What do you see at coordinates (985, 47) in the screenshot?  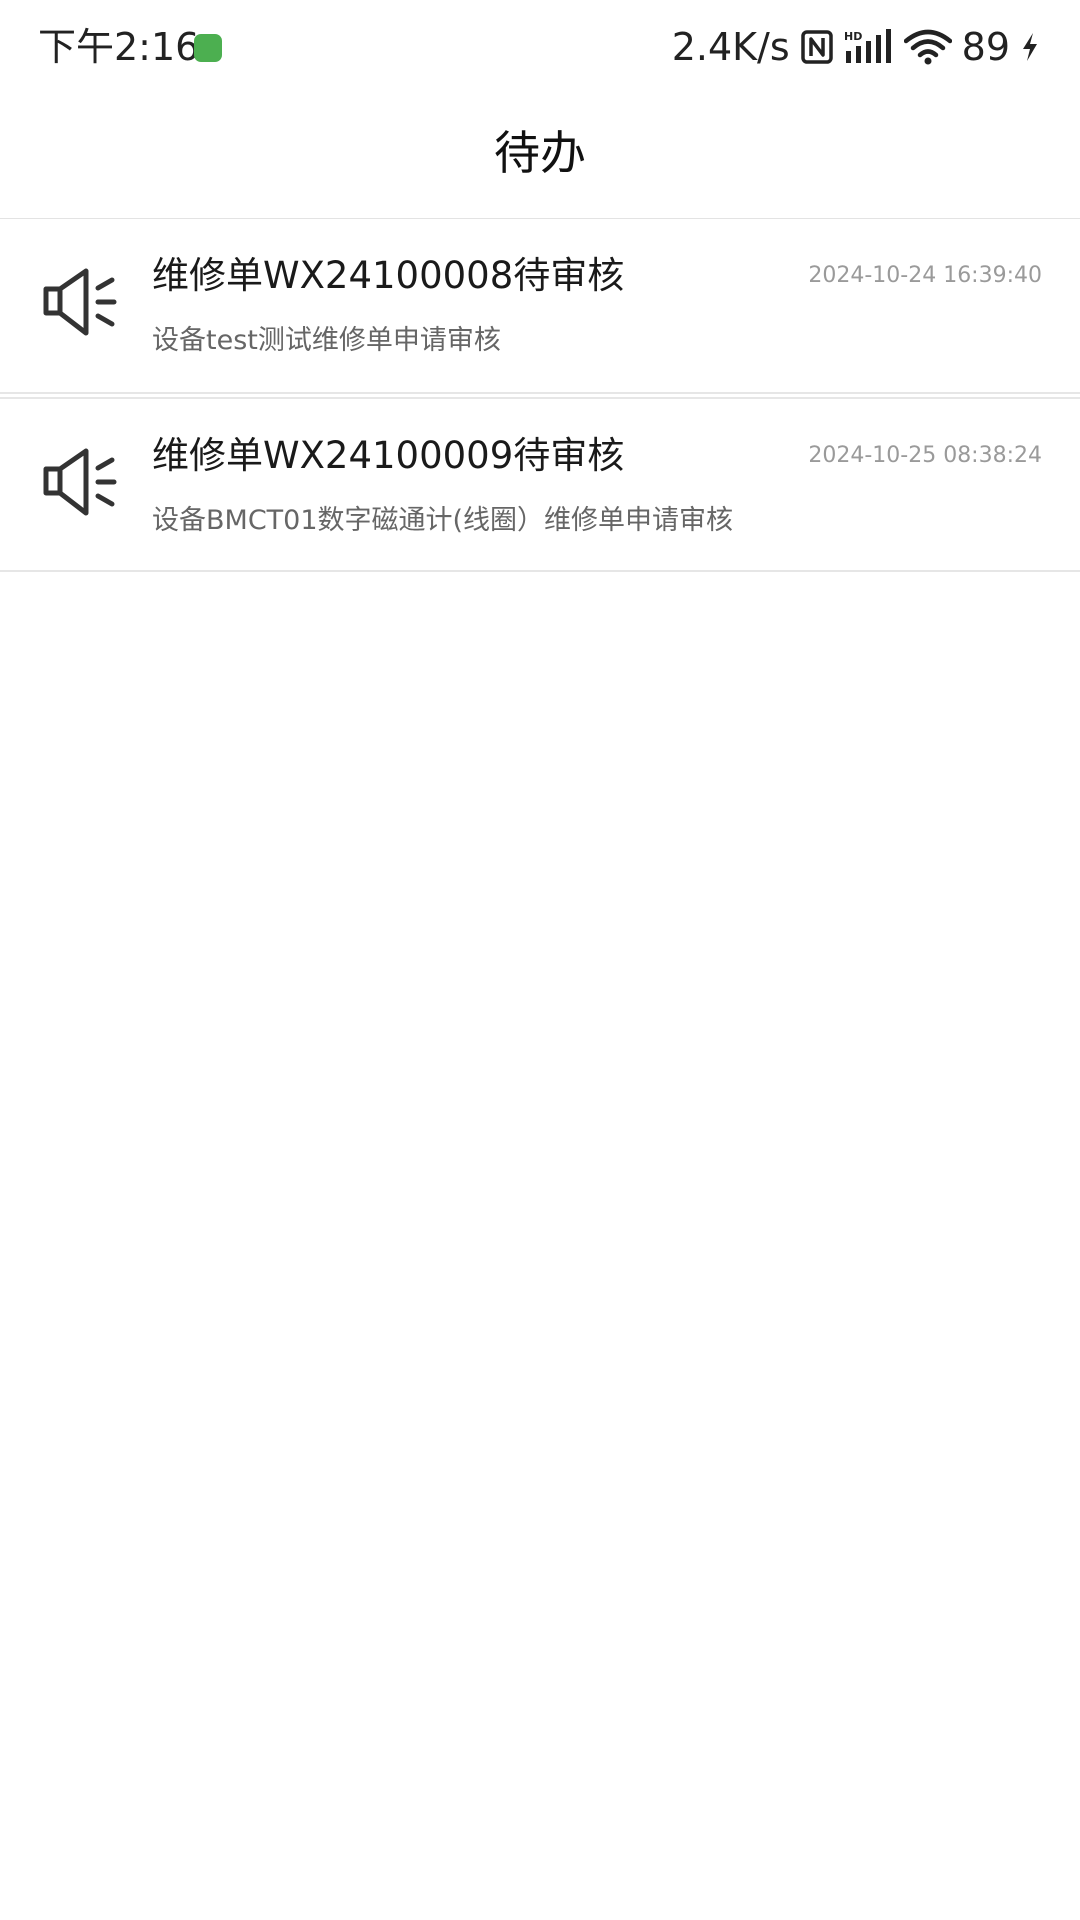 I see `battery-level: 89` at bounding box center [985, 47].